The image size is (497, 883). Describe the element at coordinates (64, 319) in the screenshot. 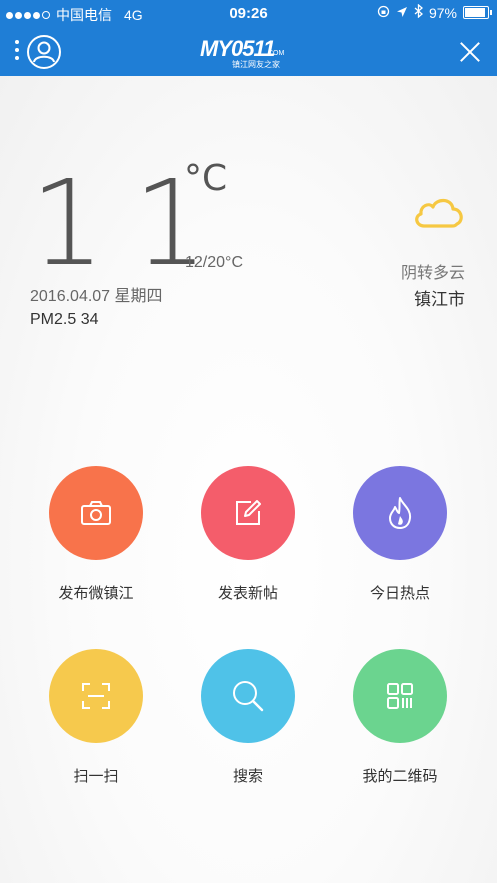

I see `pm25-label: PM2.5 34` at that location.